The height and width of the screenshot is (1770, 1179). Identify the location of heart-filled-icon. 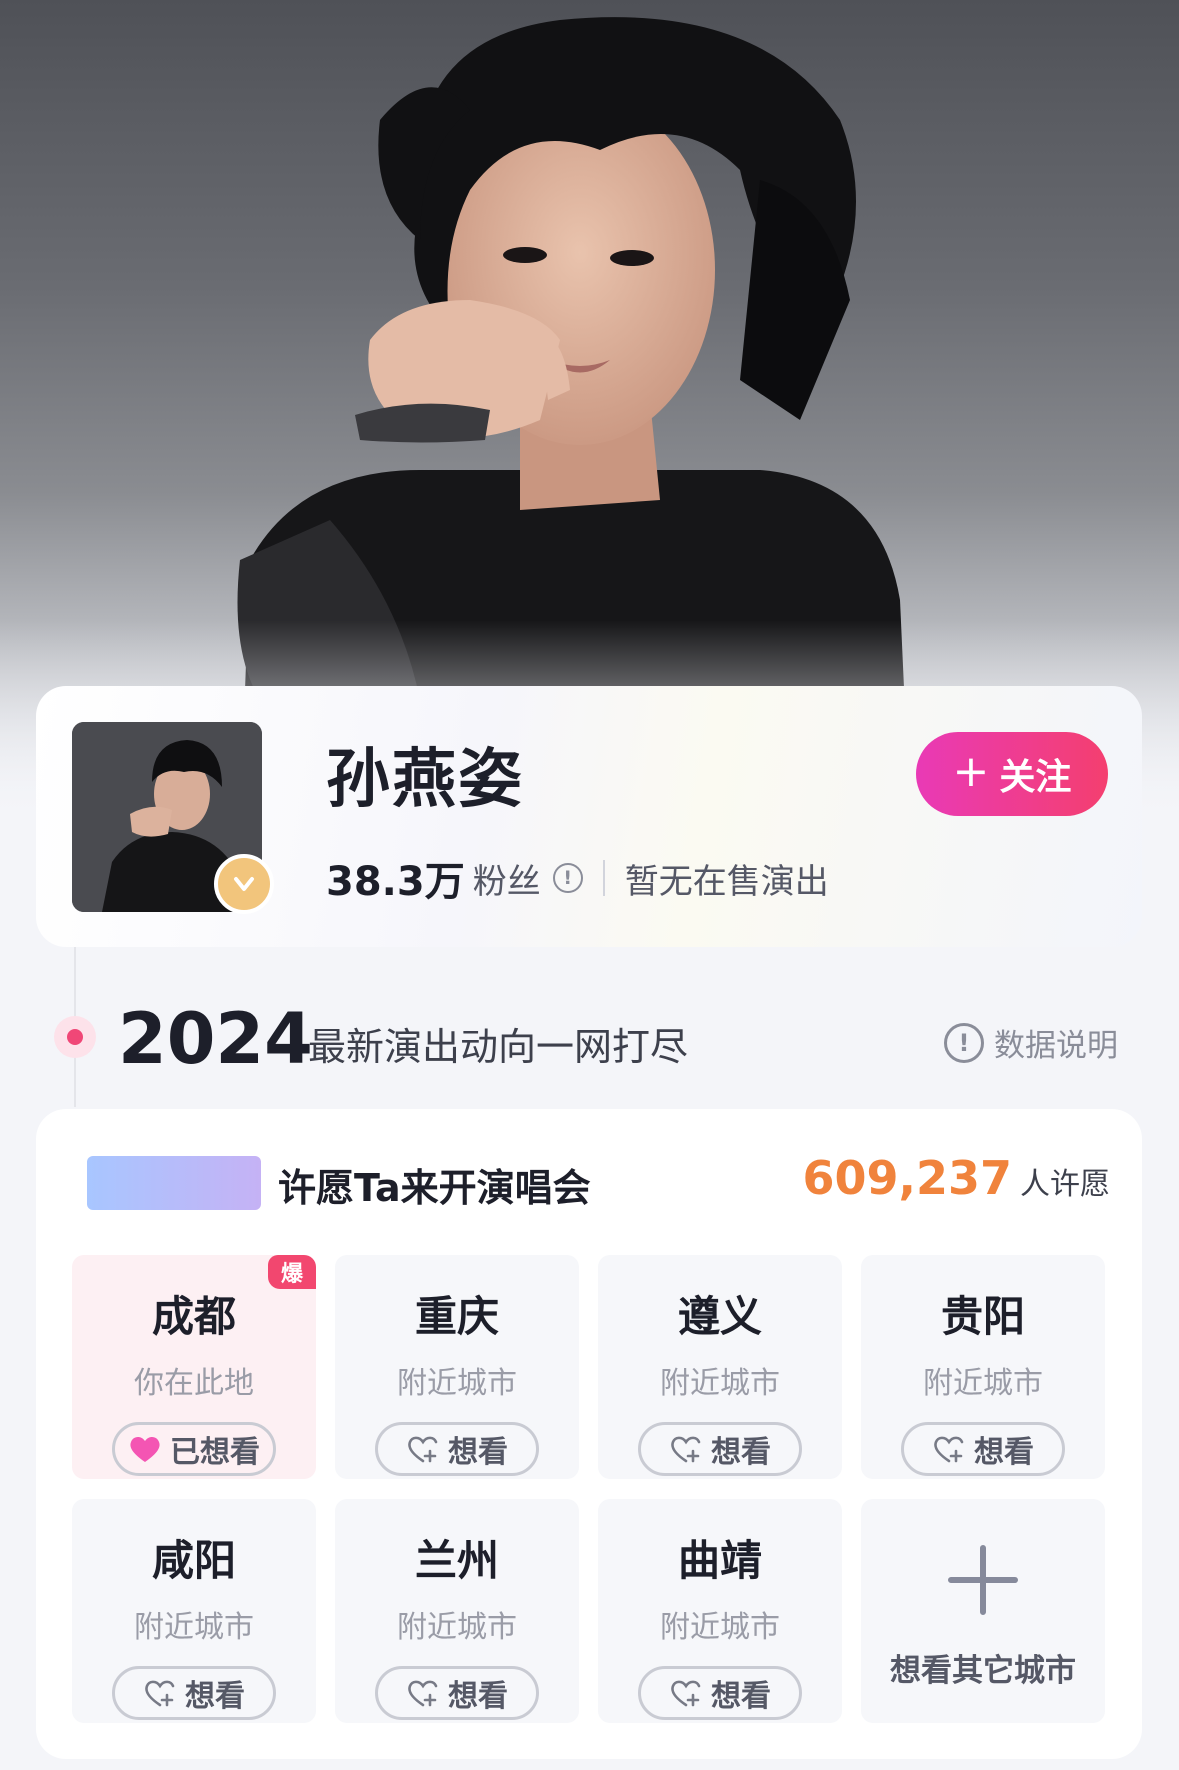
(145, 1449).